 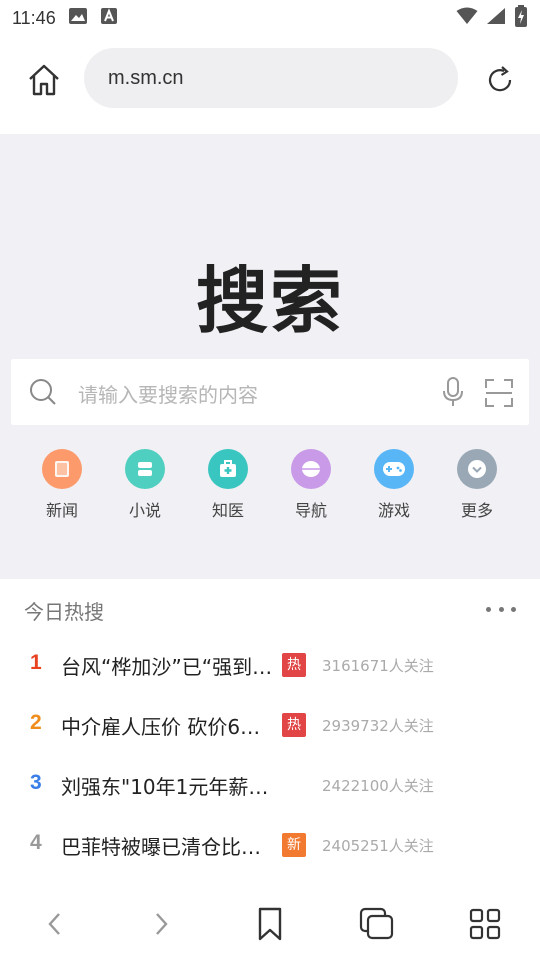 I want to click on search-icon, so click(x=43, y=392).